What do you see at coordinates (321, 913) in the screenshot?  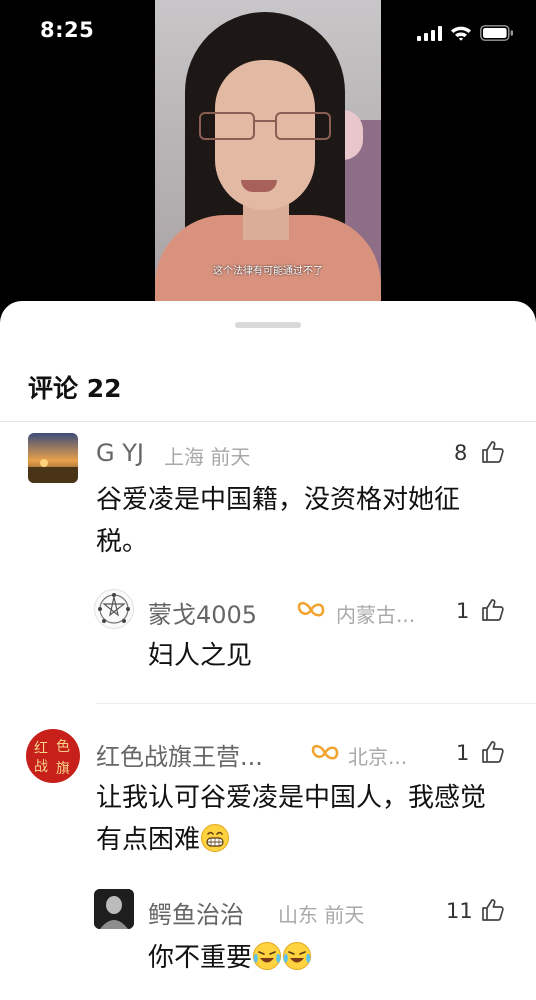 I see `reply-meta: 山东 前天` at bounding box center [321, 913].